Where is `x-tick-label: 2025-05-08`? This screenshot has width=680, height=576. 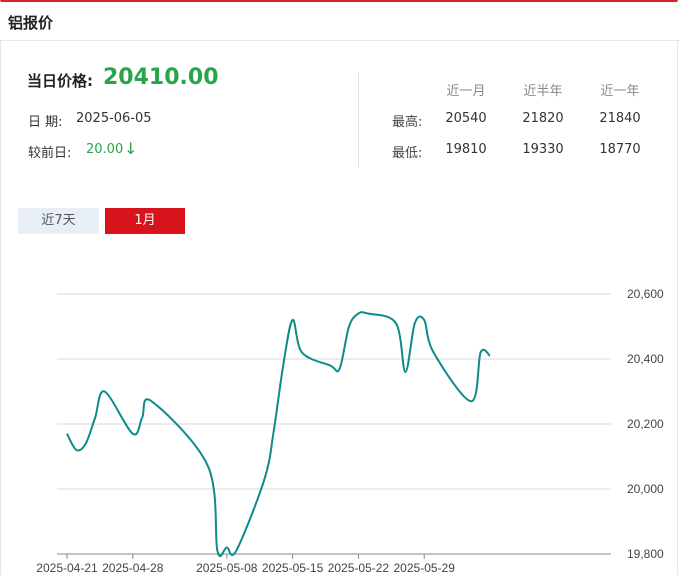 x-tick-label: 2025-05-08 is located at coordinates (227, 568).